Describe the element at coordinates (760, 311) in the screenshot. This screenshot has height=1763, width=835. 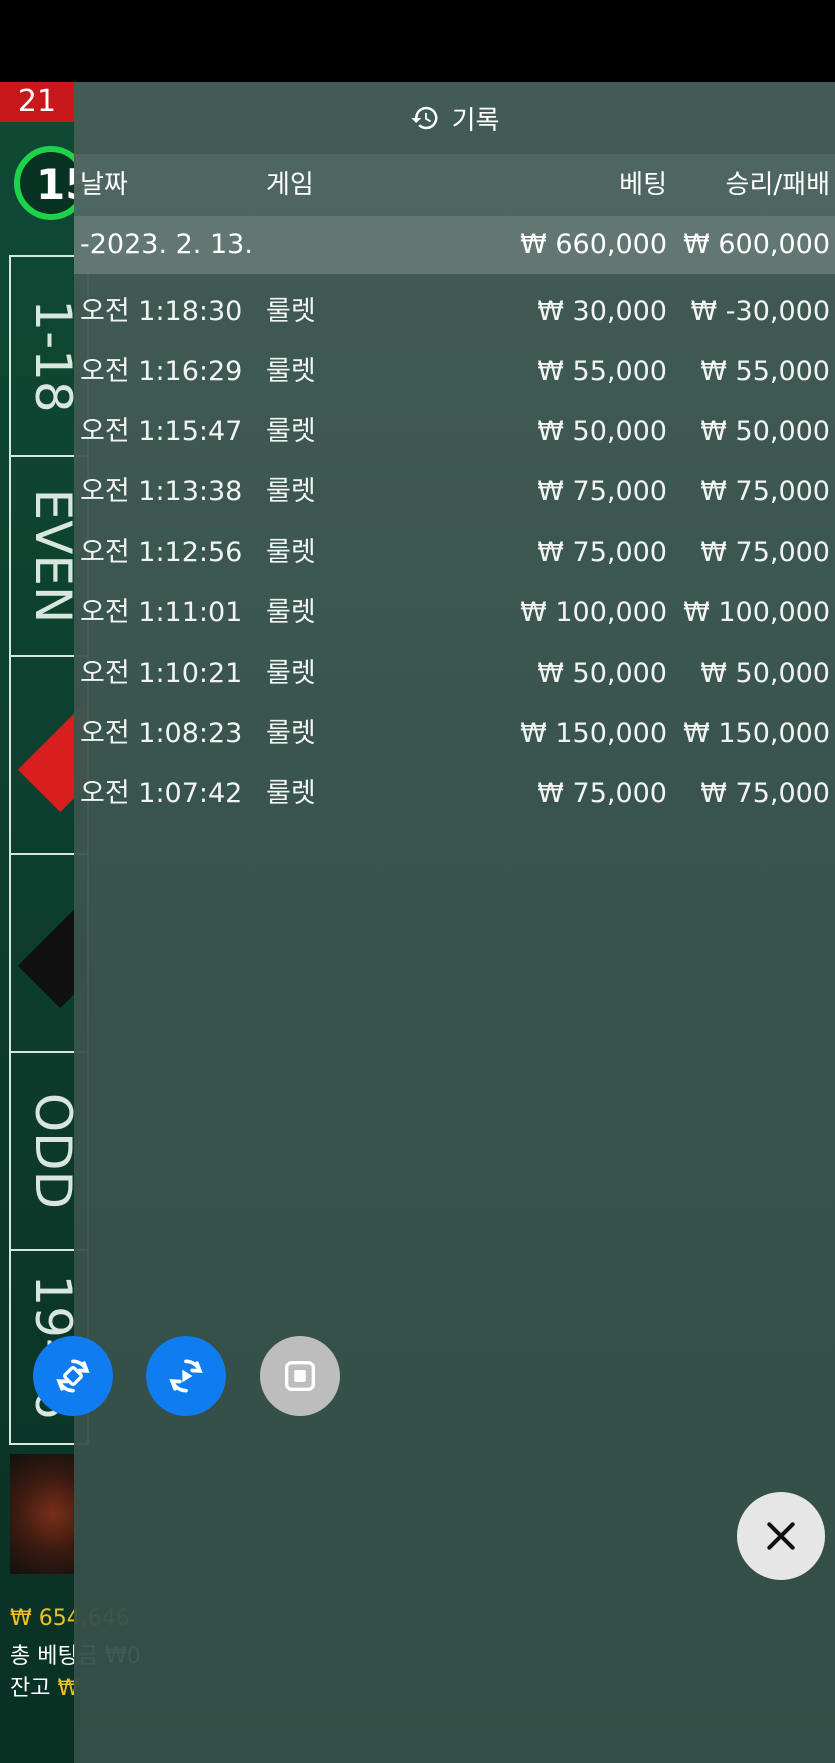
I see `row-win: ₩ -30,000` at that location.